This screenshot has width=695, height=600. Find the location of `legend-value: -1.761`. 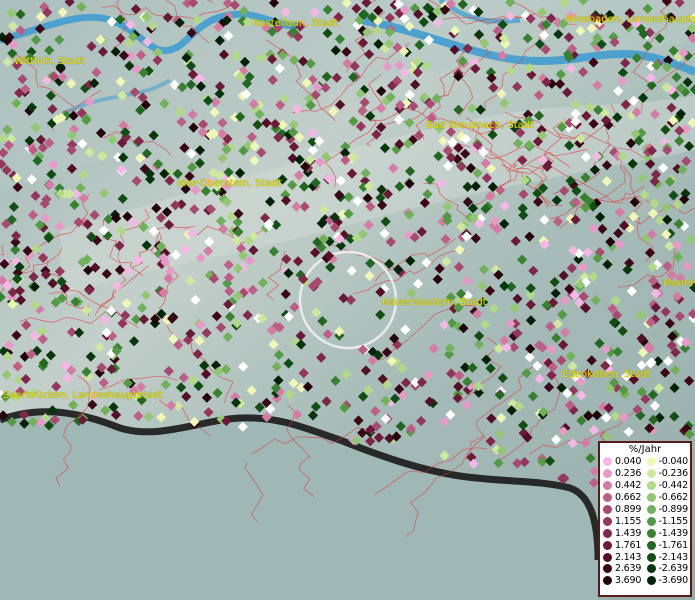

legend-value: -1.761 is located at coordinates (673, 545).